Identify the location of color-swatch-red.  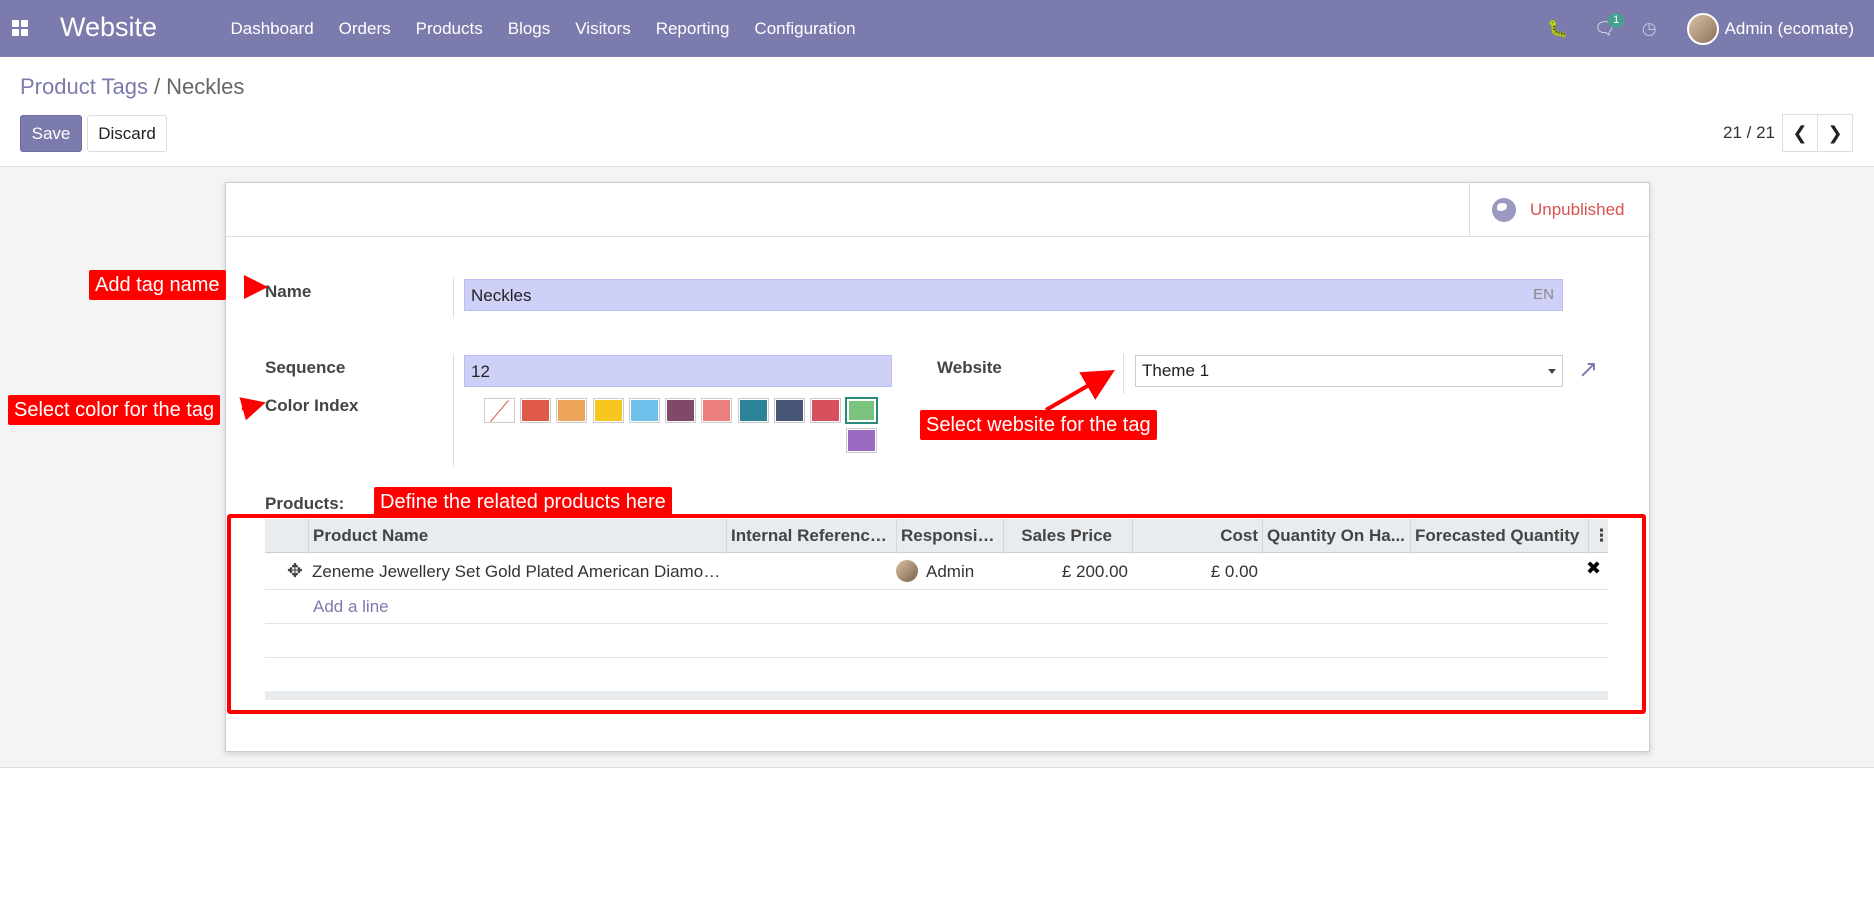
(535, 410).